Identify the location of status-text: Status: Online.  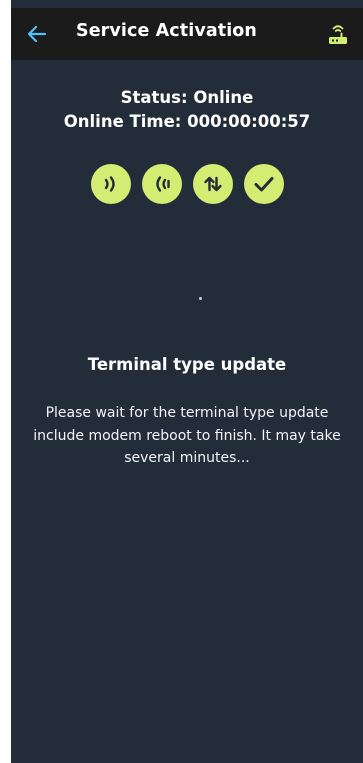
(187, 97).